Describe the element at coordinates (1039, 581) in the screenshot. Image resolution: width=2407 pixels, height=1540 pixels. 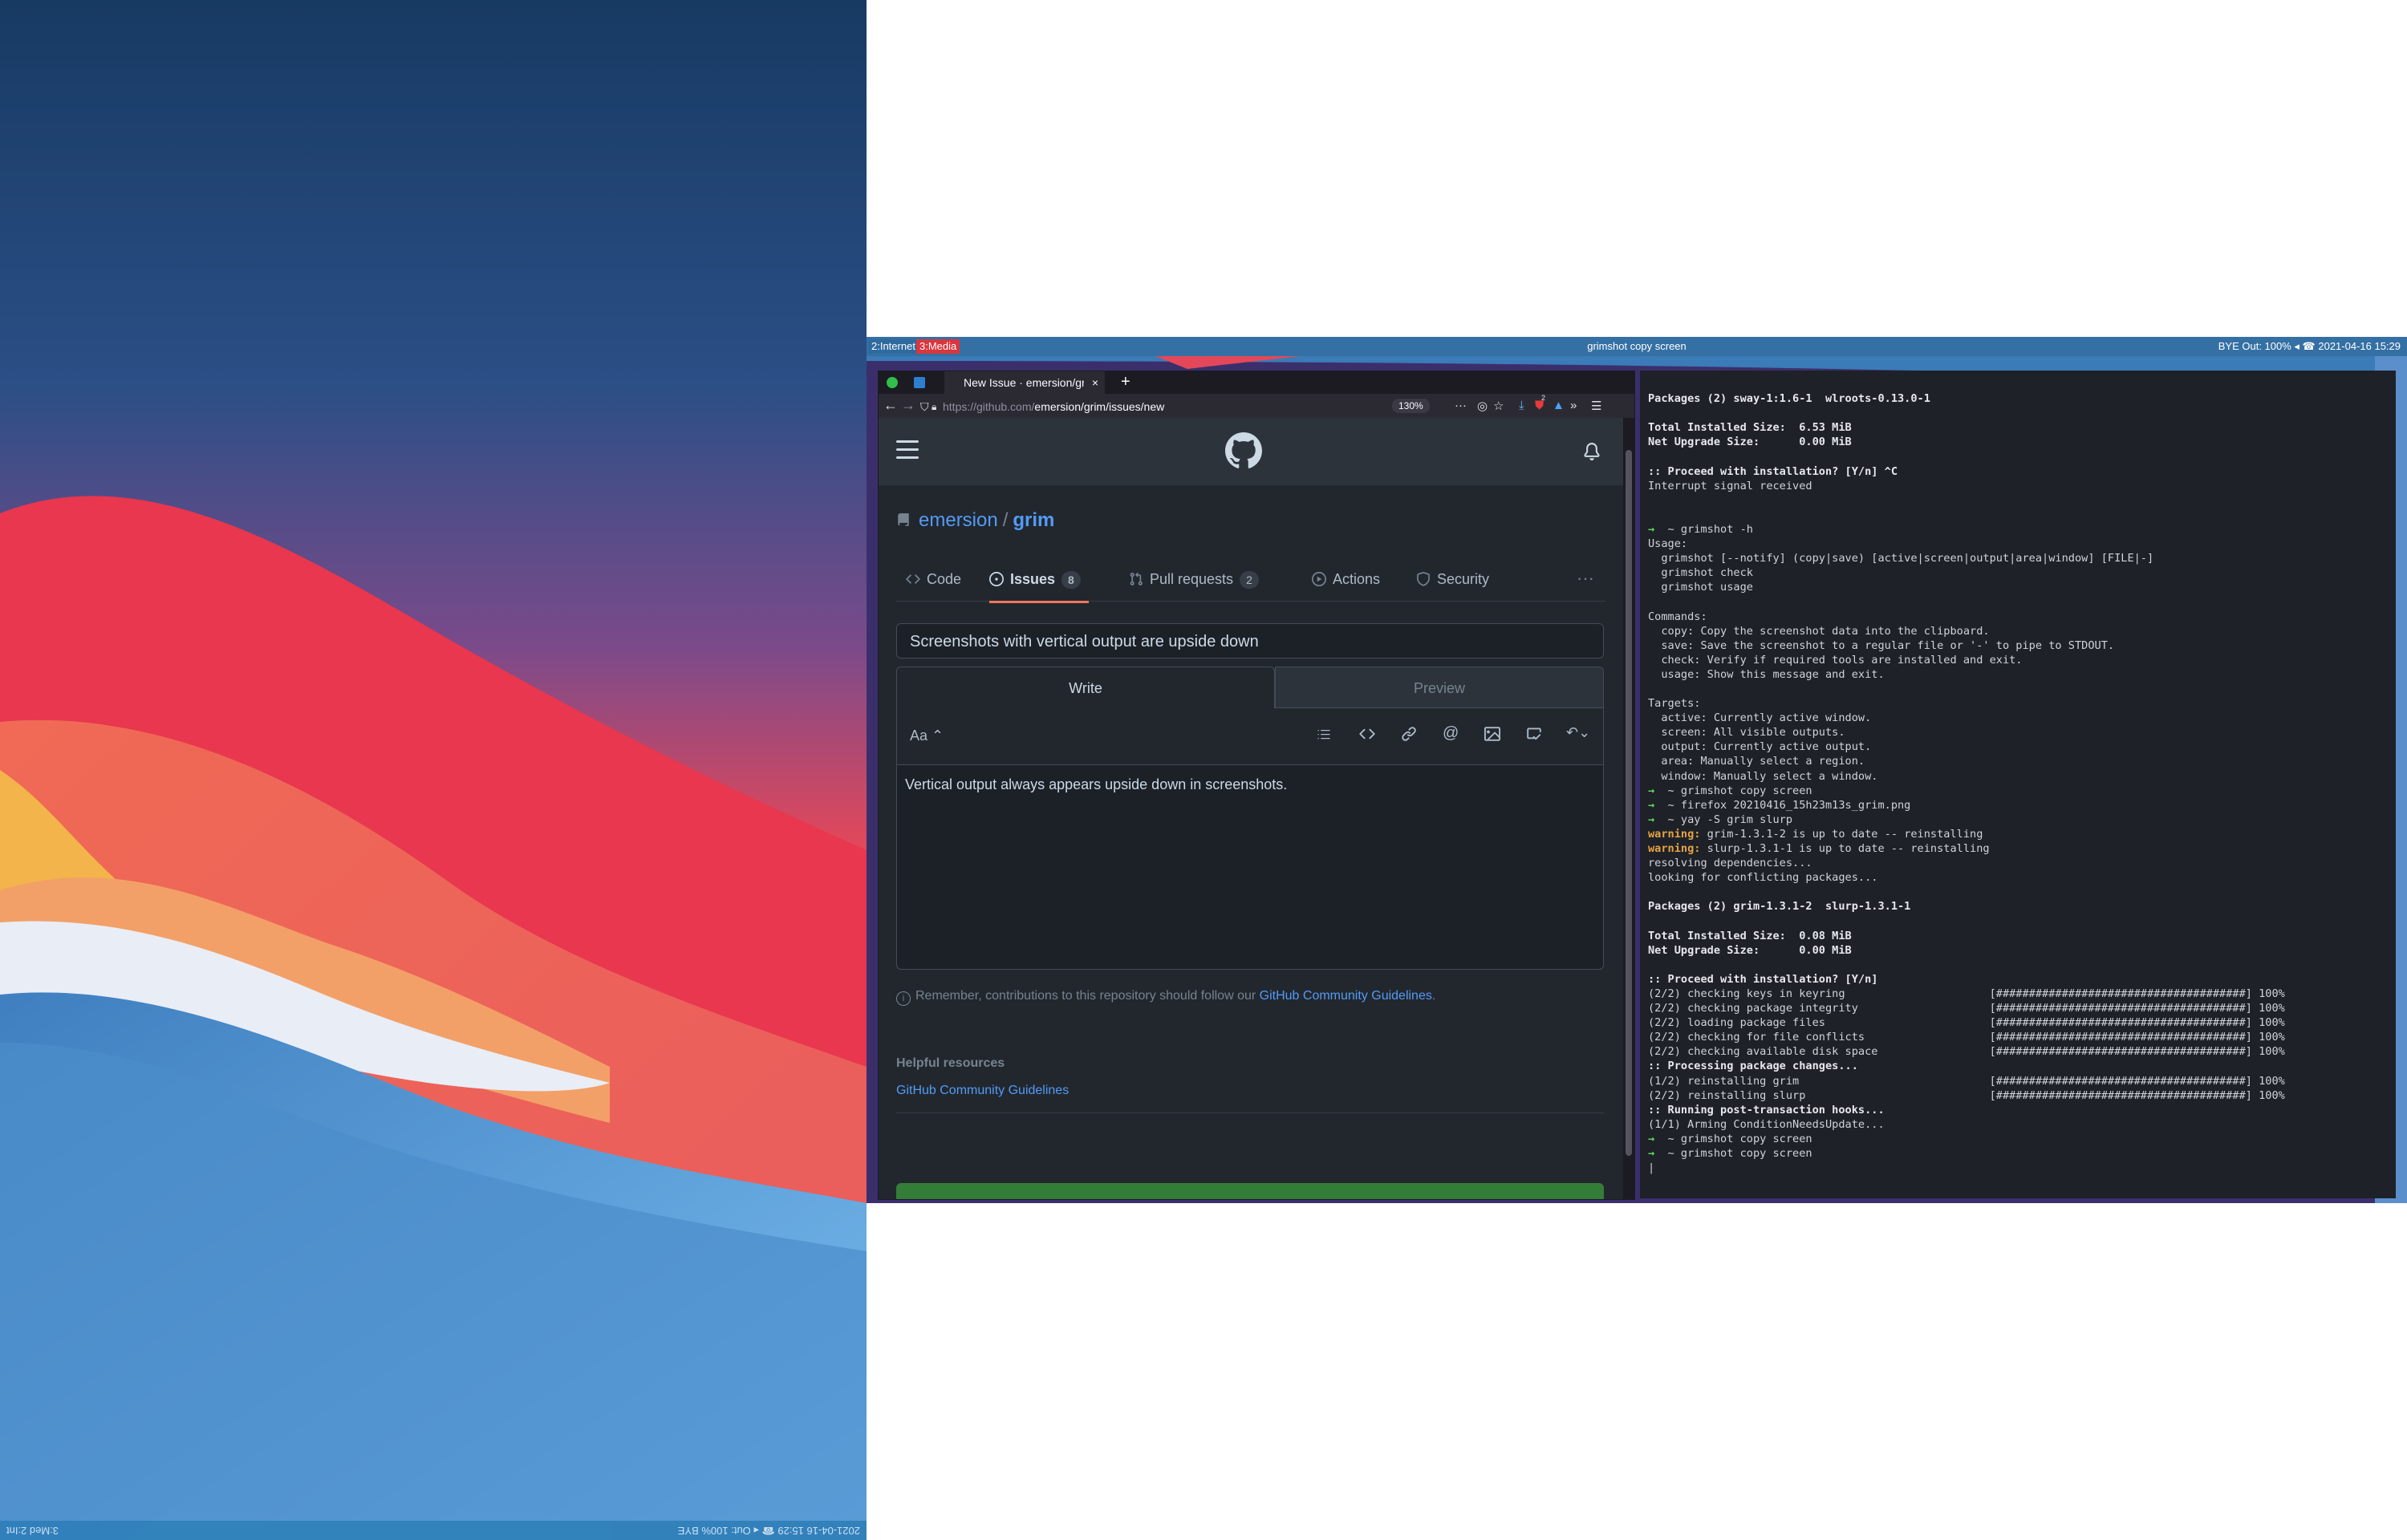
I see `tab-issues: Issues 8` at that location.